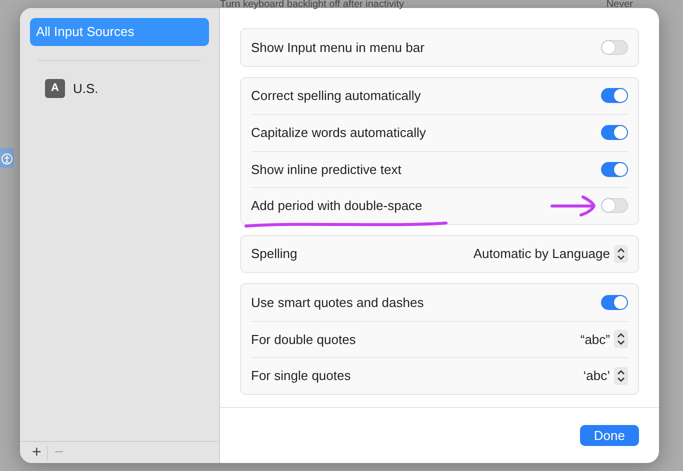 The image size is (683, 471). What do you see at coordinates (37, 452) in the screenshot?
I see `add-button: +` at bounding box center [37, 452].